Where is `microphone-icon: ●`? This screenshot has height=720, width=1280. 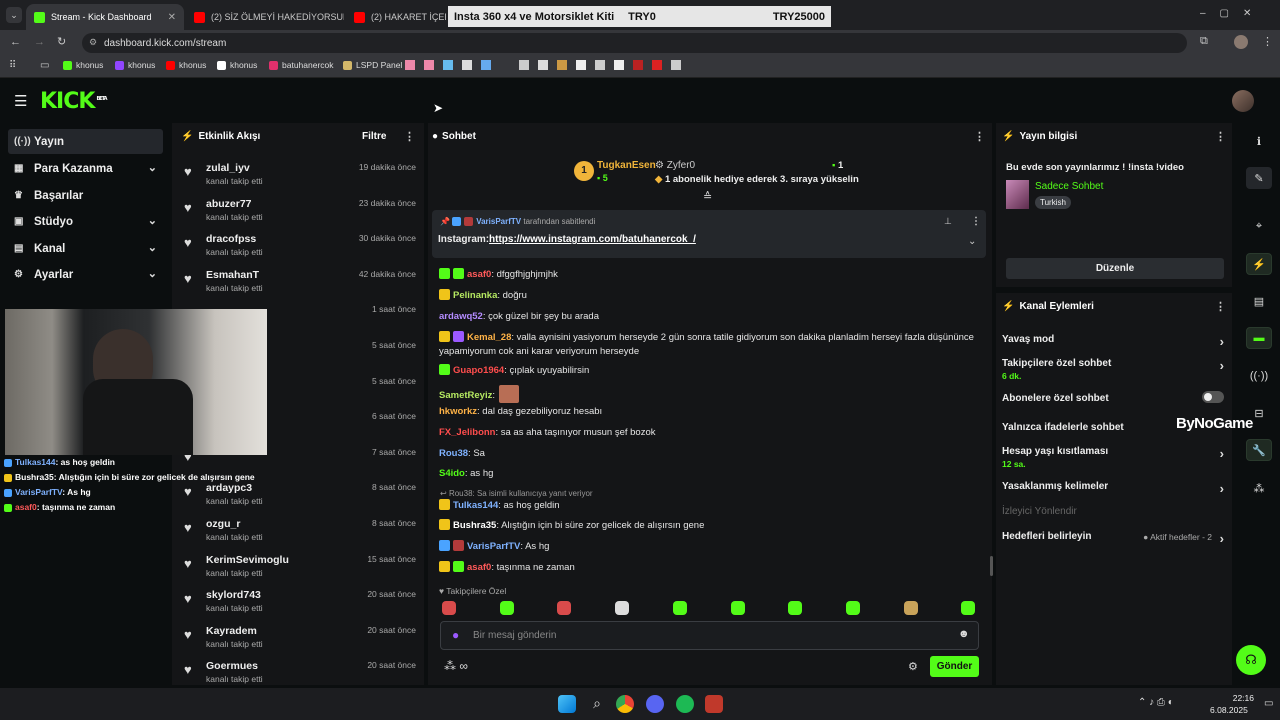 microphone-icon: ● is located at coordinates (455, 635).